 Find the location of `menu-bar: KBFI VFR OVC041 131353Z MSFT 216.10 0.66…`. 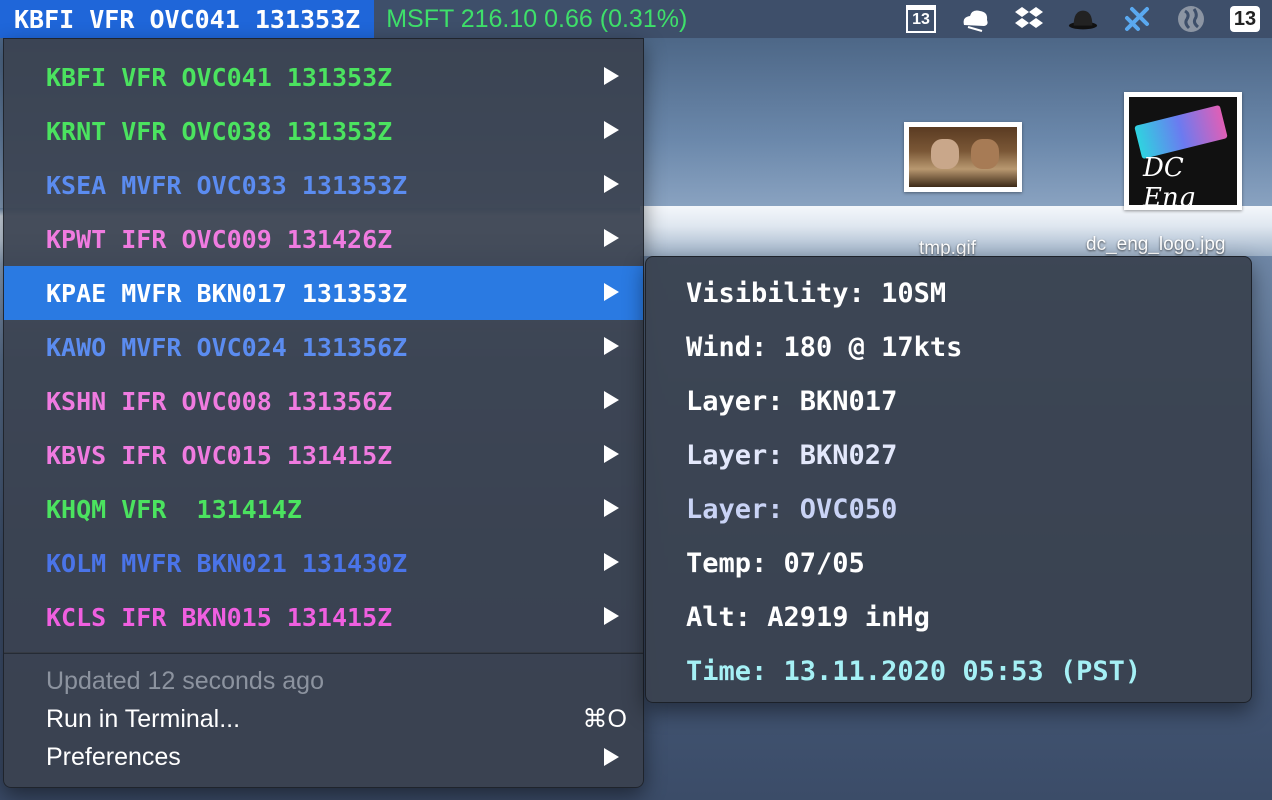

menu-bar: KBFI VFR OVC041 131353Z MSFT 216.10 0.66… is located at coordinates (636, 19).